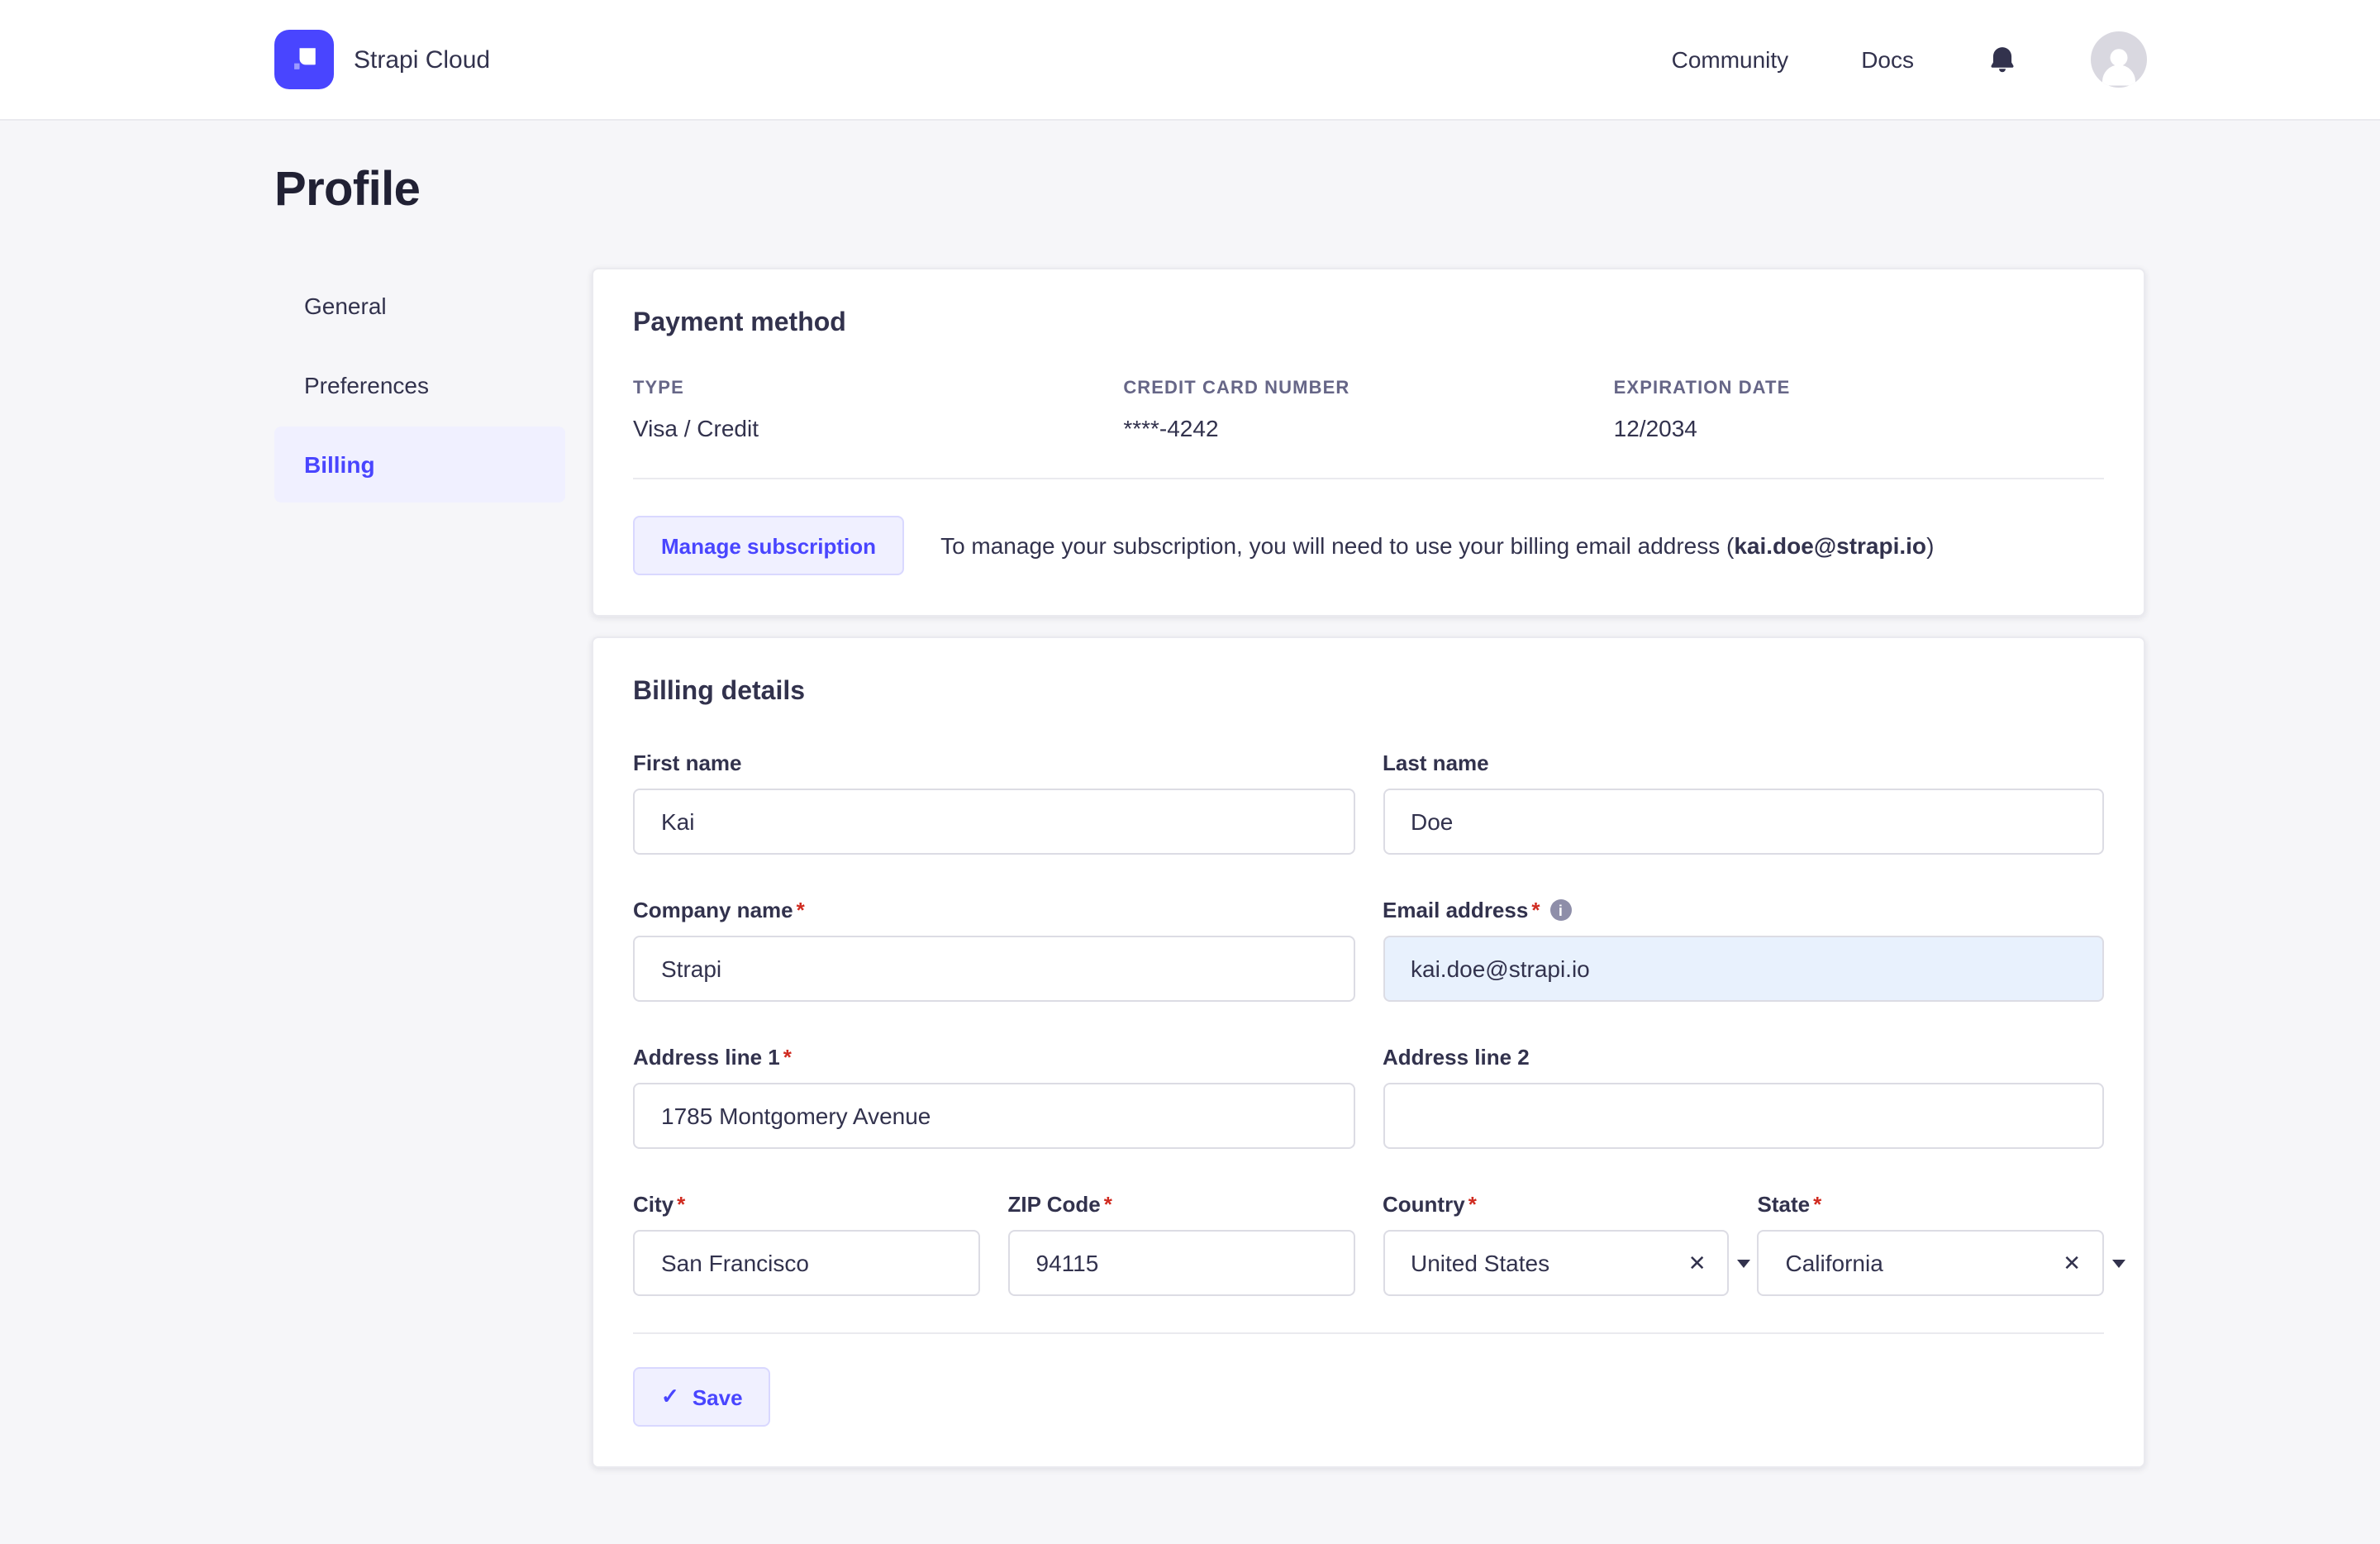 This screenshot has height=1544, width=2380. I want to click on payment-card-number: CREDIT CARD NUMBER ****-4242, so click(1368, 410).